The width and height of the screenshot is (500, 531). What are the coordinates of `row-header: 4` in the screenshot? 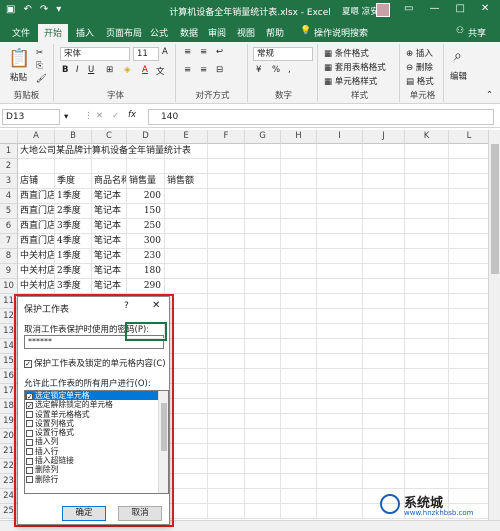 It's located at (9, 196).